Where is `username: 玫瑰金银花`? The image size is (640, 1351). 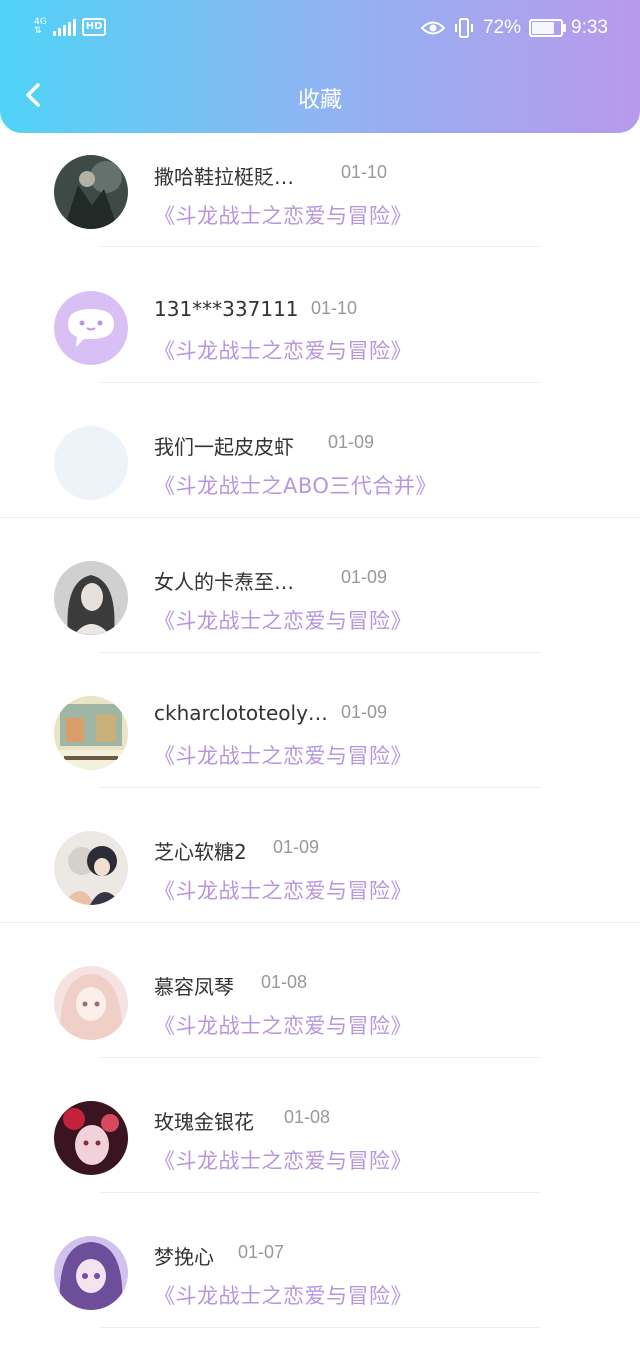
username: 玫瑰金银花 is located at coordinates (204, 1122).